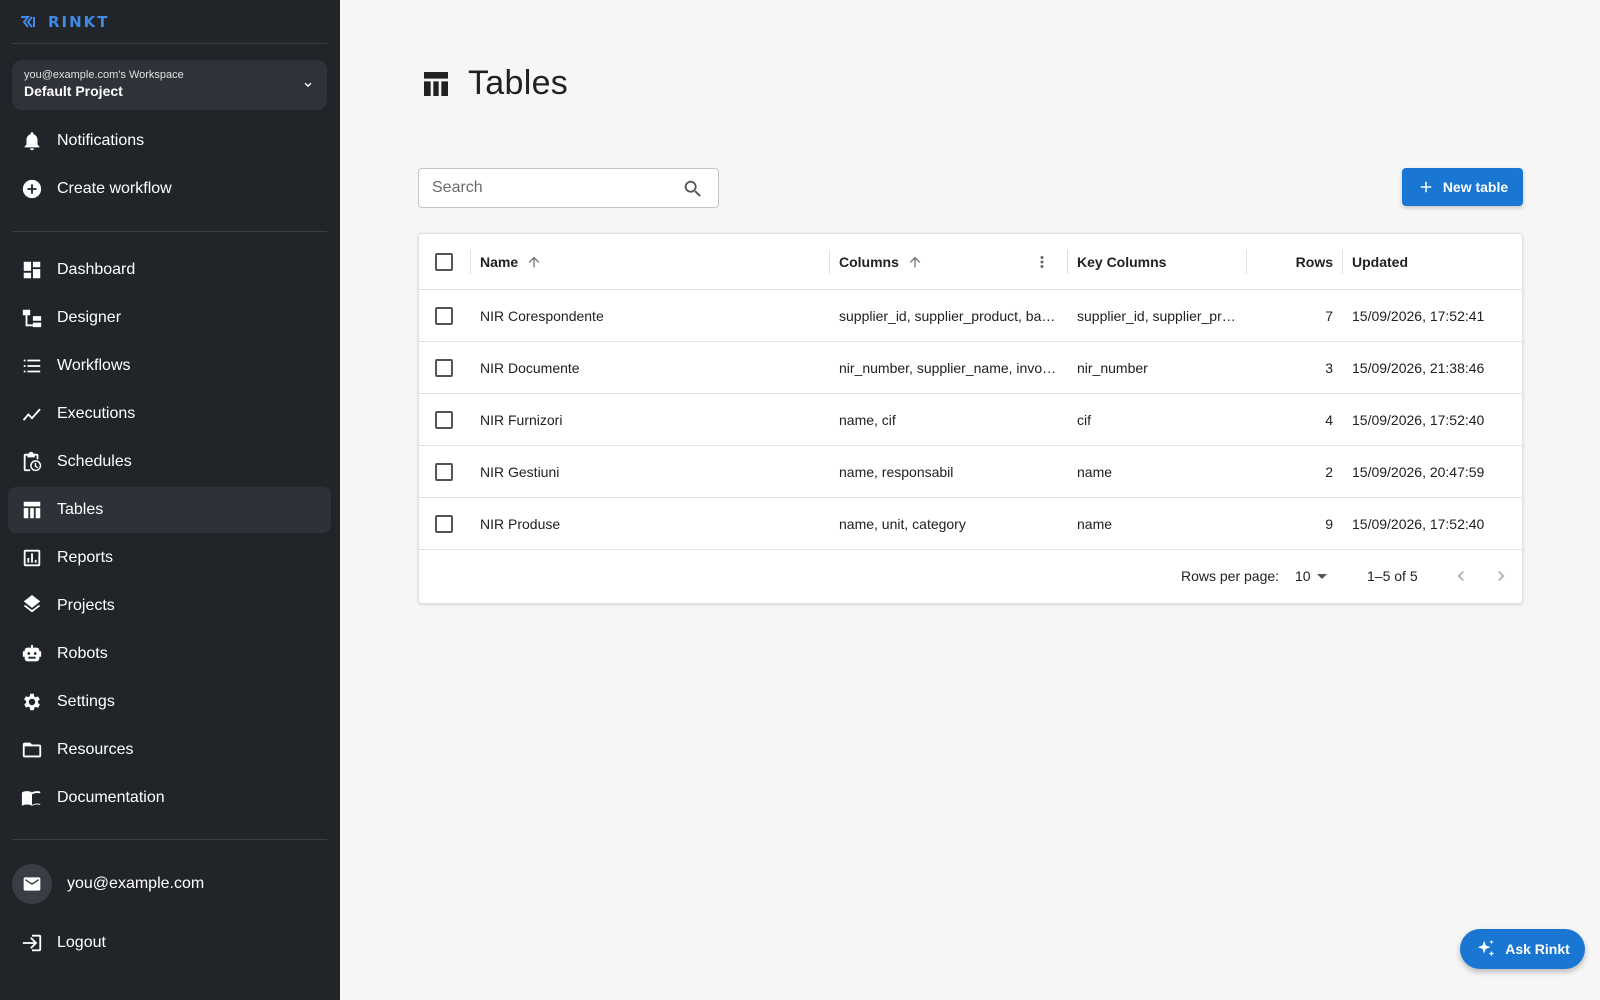 Image resolution: width=1600 pixels, height=1000 pixels. What do you see at coordinates (169, 318) in the screenshot?
I see `nav-designer: Designer` at bounding box center [169, 318].